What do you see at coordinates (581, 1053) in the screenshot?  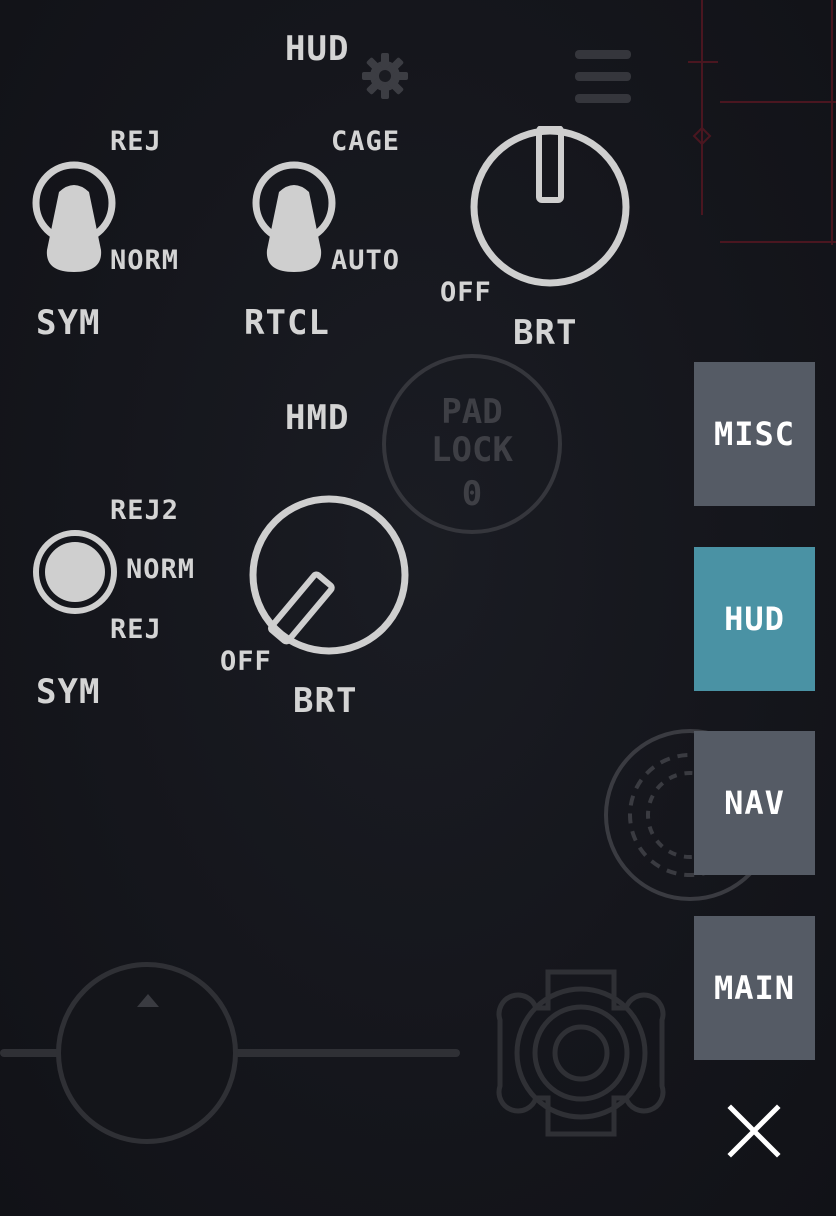 I see `dpad-control` at bounding box center [581, 1053].